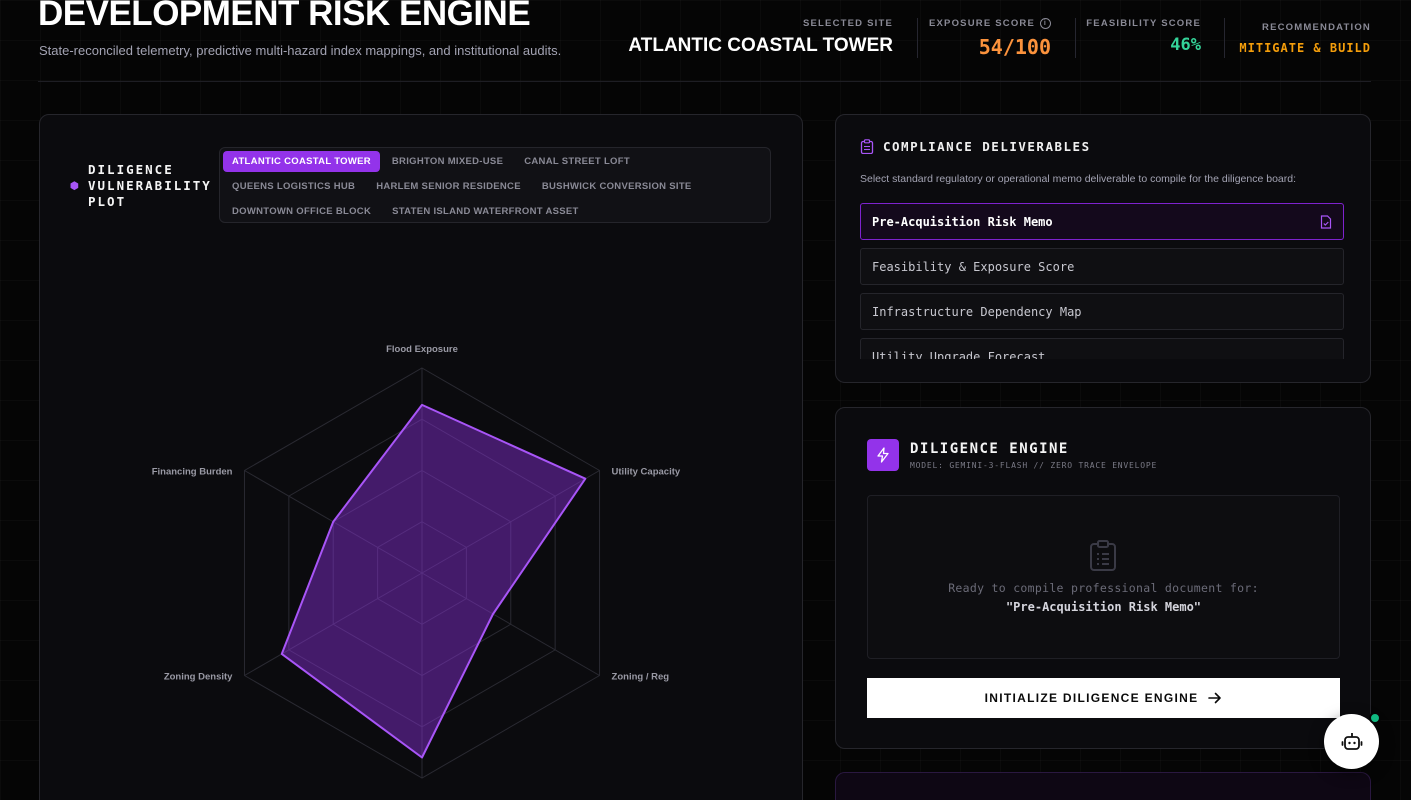  What do you see at coordinates (883, 455) in the screenshot?
I see `lightning-icon` at bounding box center [883, 455].